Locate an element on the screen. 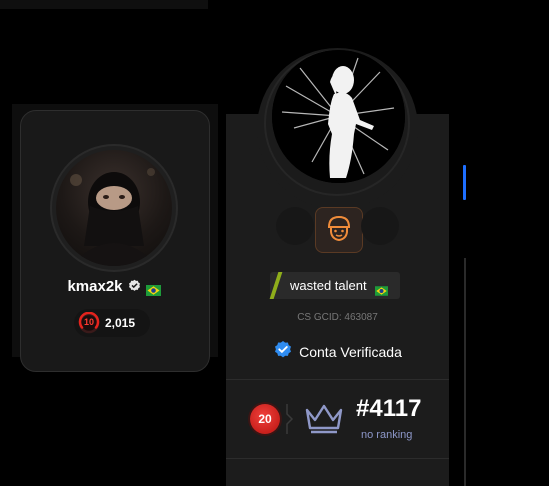 This screenshot has width=549, height=486. helmet-face-icon is located at coordinates (339, 230).